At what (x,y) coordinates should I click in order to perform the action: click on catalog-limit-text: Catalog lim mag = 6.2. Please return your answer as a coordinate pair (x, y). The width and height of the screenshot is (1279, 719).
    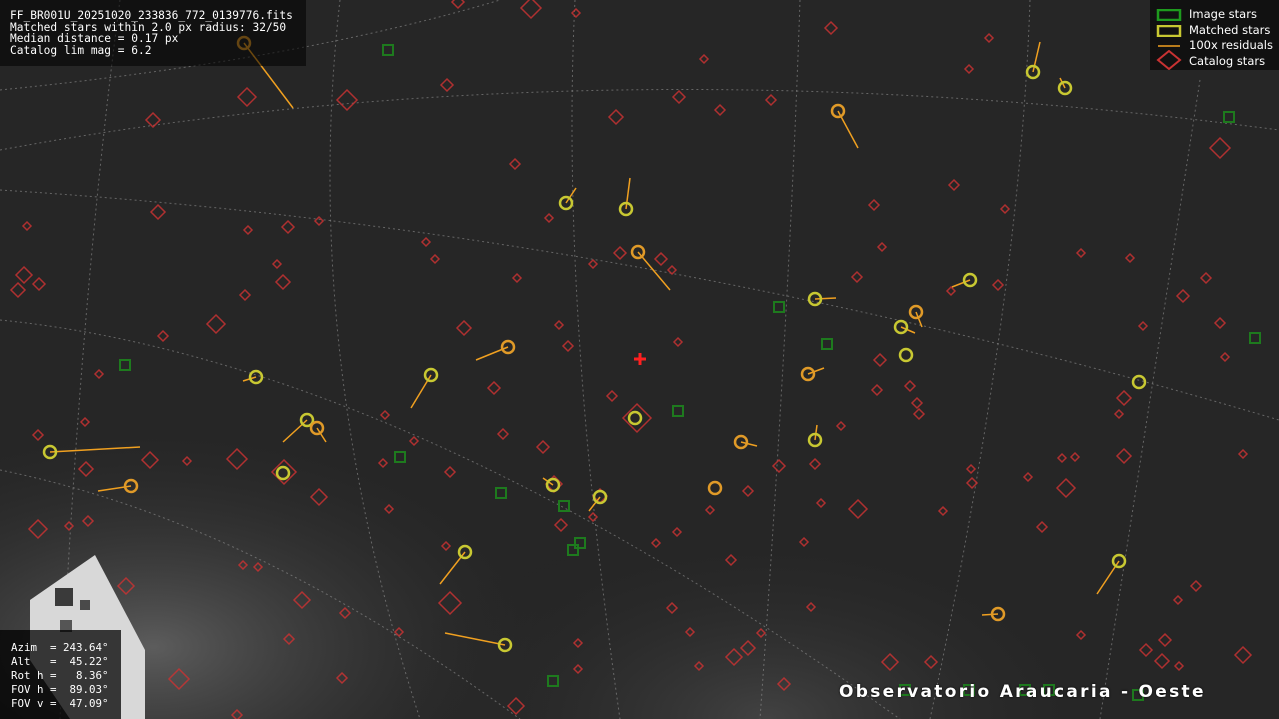
    Looking at the image, I should click on (81, 50).